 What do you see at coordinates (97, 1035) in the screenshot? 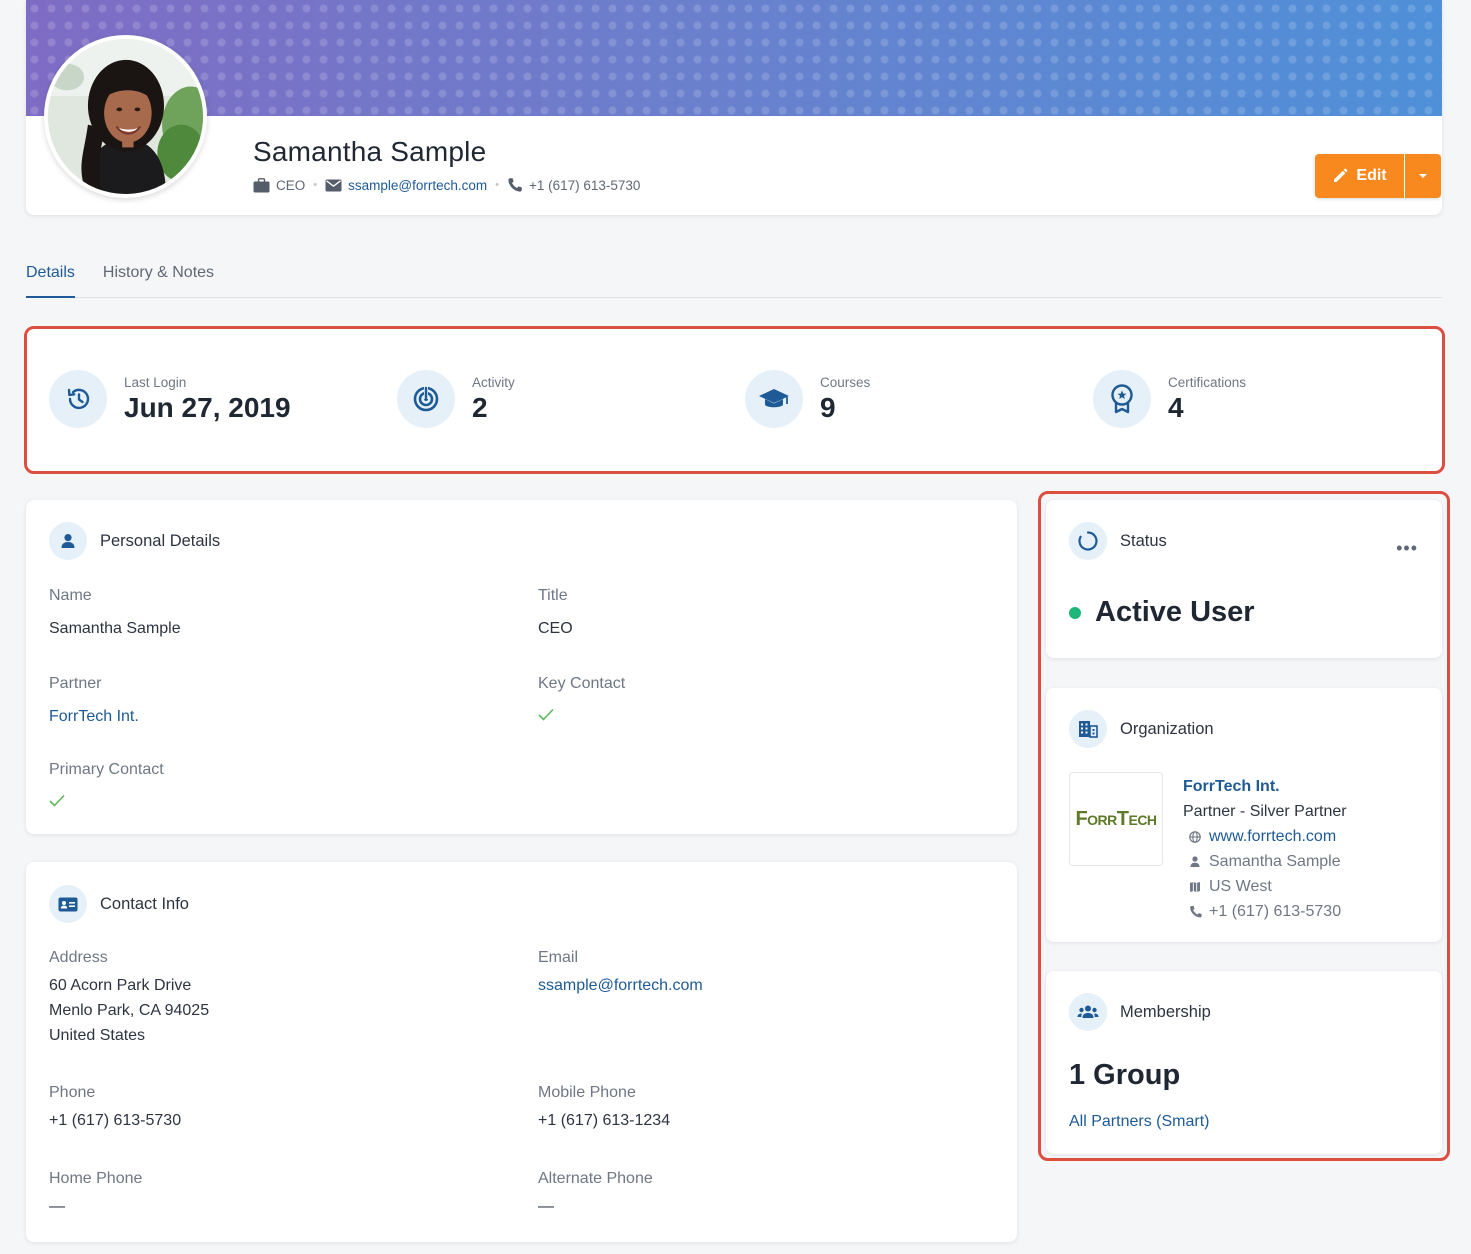
I see `address-line: United States` at bounding box center [97, 1035].